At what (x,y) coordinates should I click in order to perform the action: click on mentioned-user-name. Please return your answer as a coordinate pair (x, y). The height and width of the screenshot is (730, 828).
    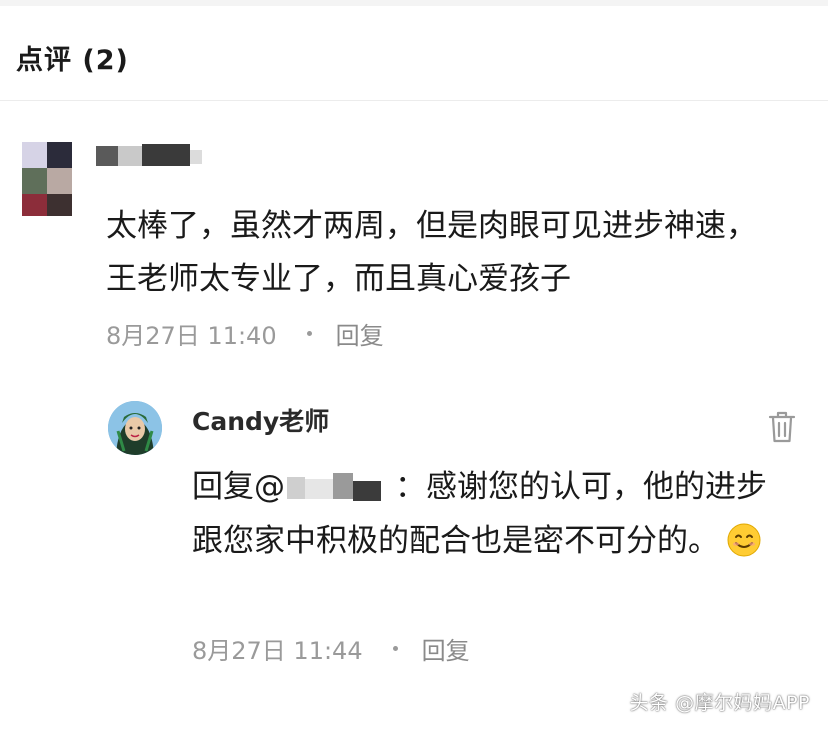
    Looking at the image, I should click on (340, 487).